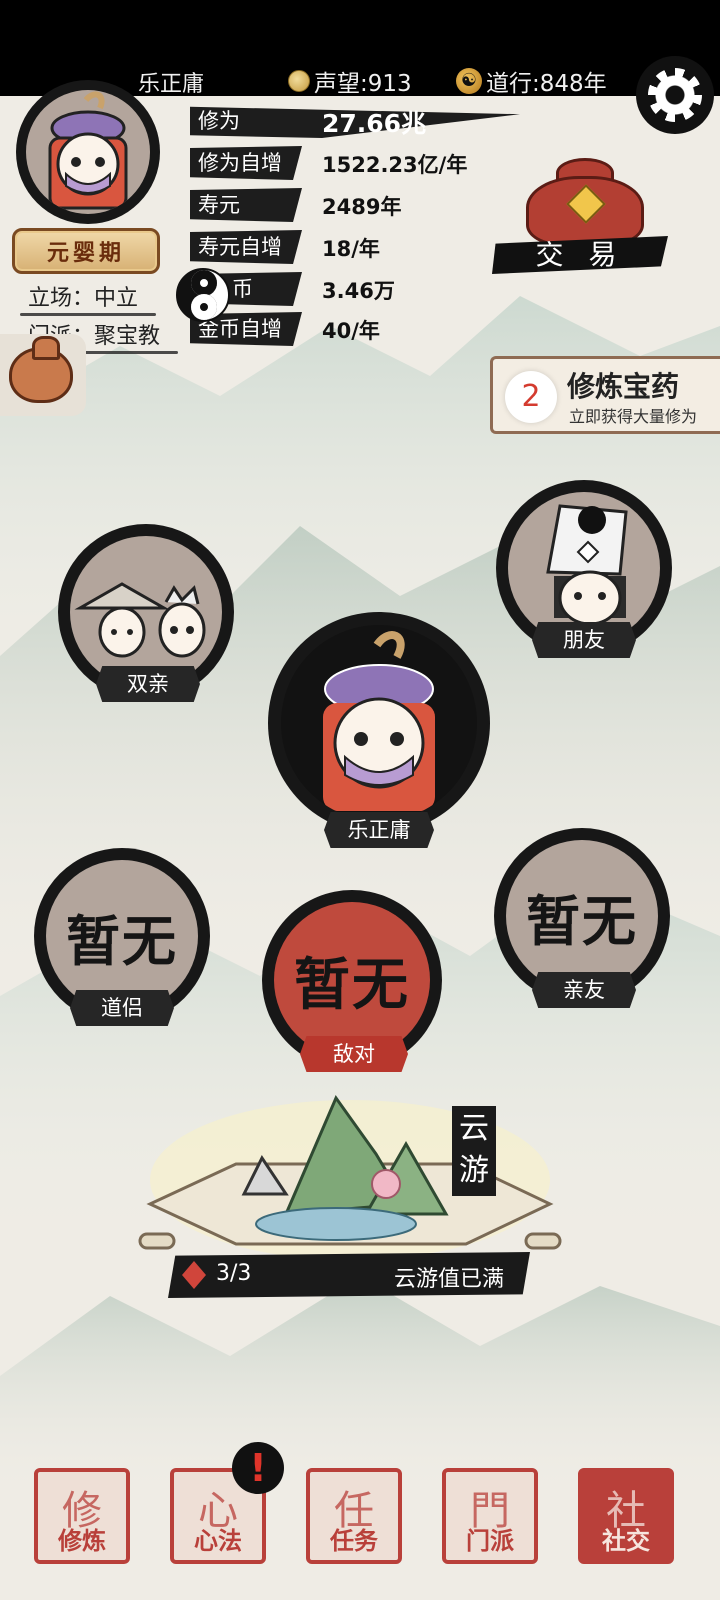 The image size is (720, 1600). I want to click on stat-value: 27.66兆, so click(374, 123).